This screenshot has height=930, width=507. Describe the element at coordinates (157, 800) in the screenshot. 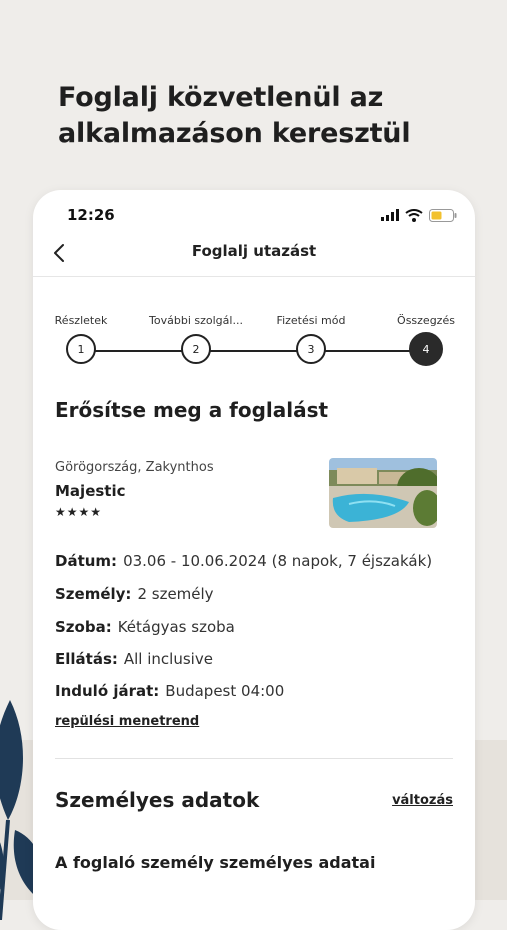

I see `personal-data-title: Személyes adatok` at that location.